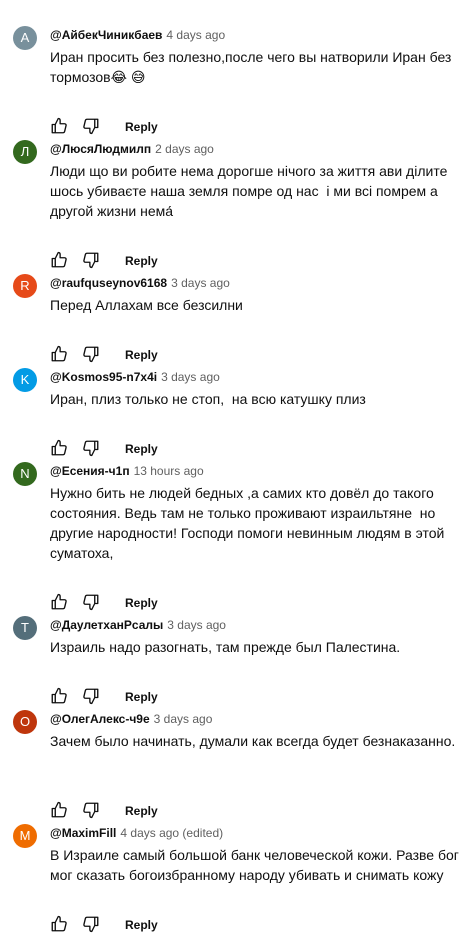 The image size is (471, 939). I want to click on comment-meta: @ЛюсяЛюдмилп 2 days ago, so click(132, 149).